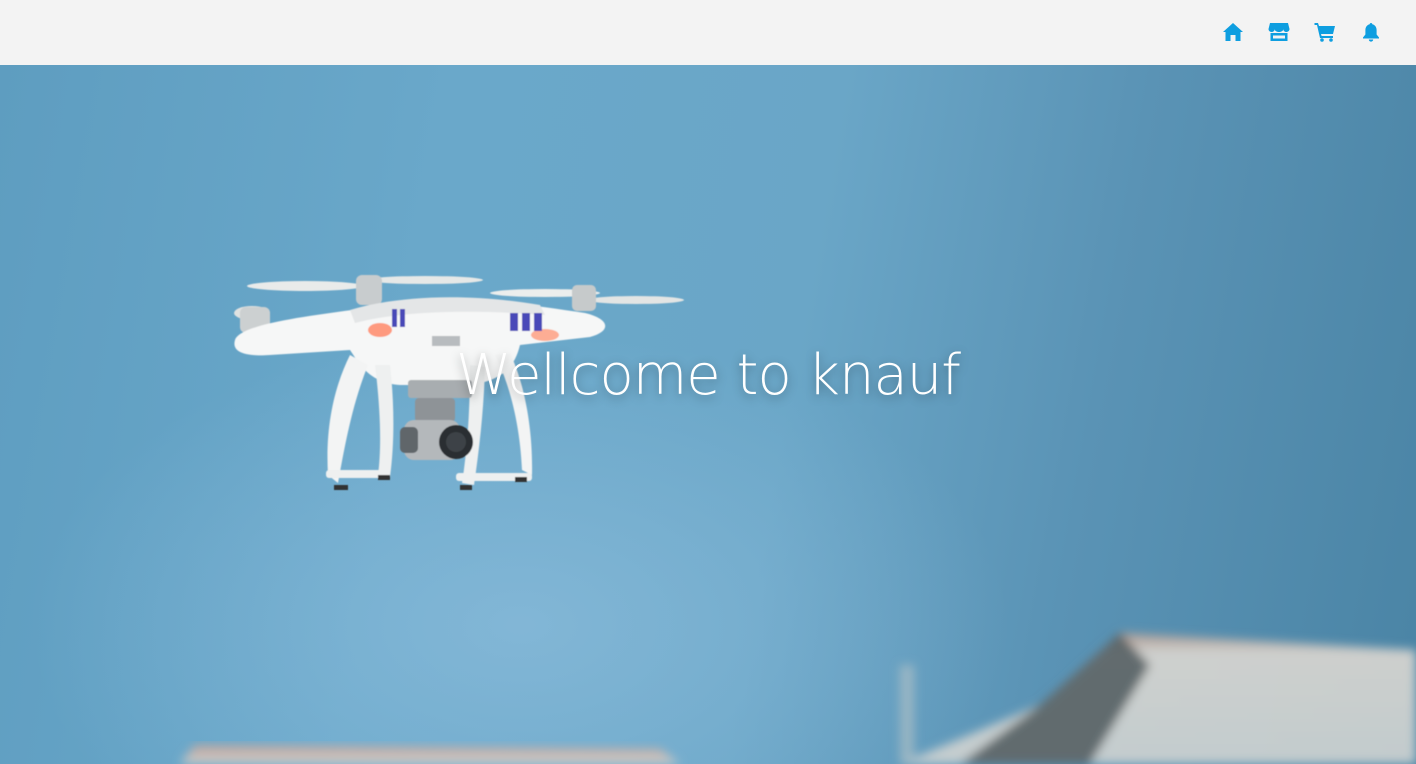  Describe the element at coordinates (1279, 32) in the screenshot. I see `store-icon` at that location.